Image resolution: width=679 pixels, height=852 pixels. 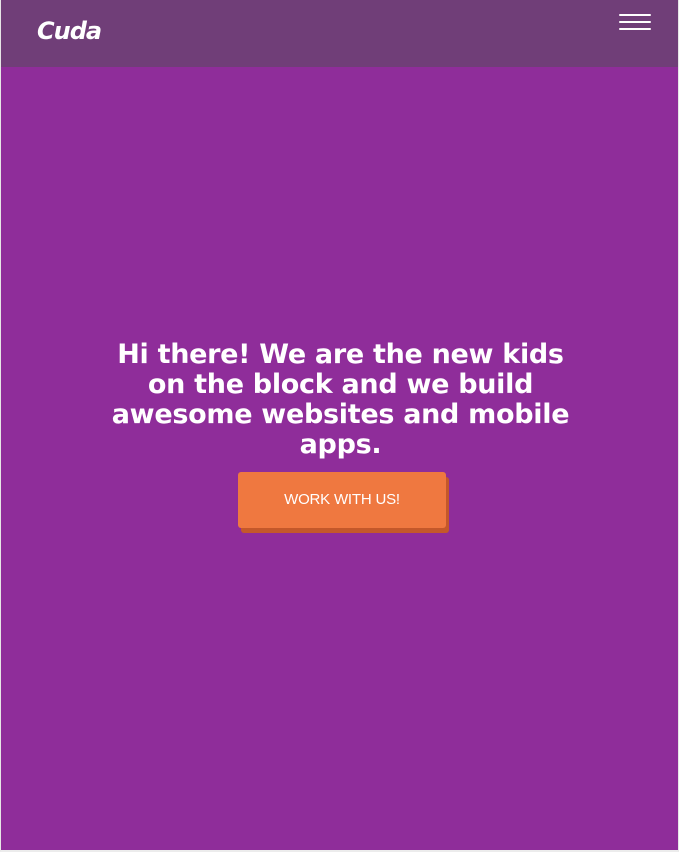 I want to click on menu-bar-middle, so click(x=635, y=22).